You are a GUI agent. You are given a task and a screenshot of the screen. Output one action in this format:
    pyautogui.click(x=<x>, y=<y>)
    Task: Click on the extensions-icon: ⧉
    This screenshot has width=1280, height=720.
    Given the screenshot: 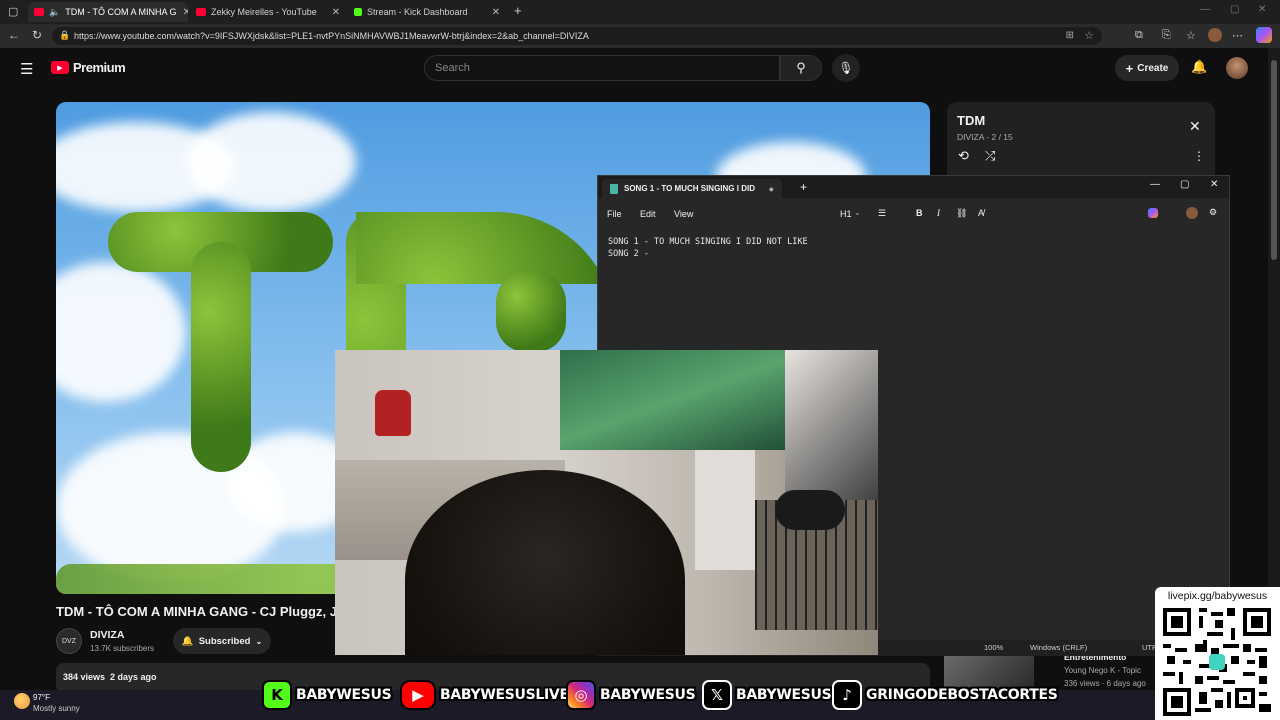 What is the action you would take?
    pyautogui.click(x=1139, y=35)
    